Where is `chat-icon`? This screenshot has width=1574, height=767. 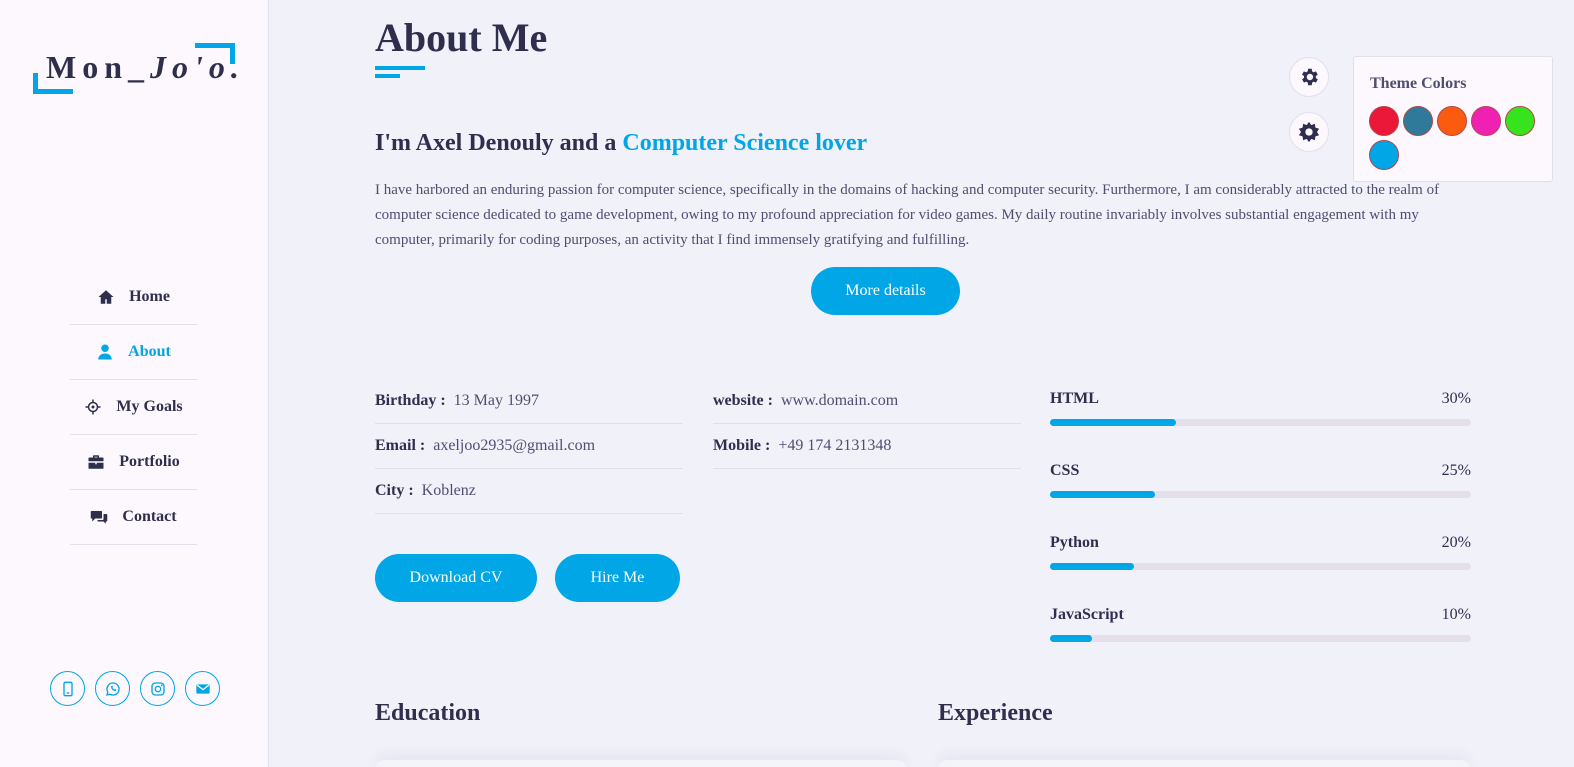 chat-icon is located at coordinates (99, 517).